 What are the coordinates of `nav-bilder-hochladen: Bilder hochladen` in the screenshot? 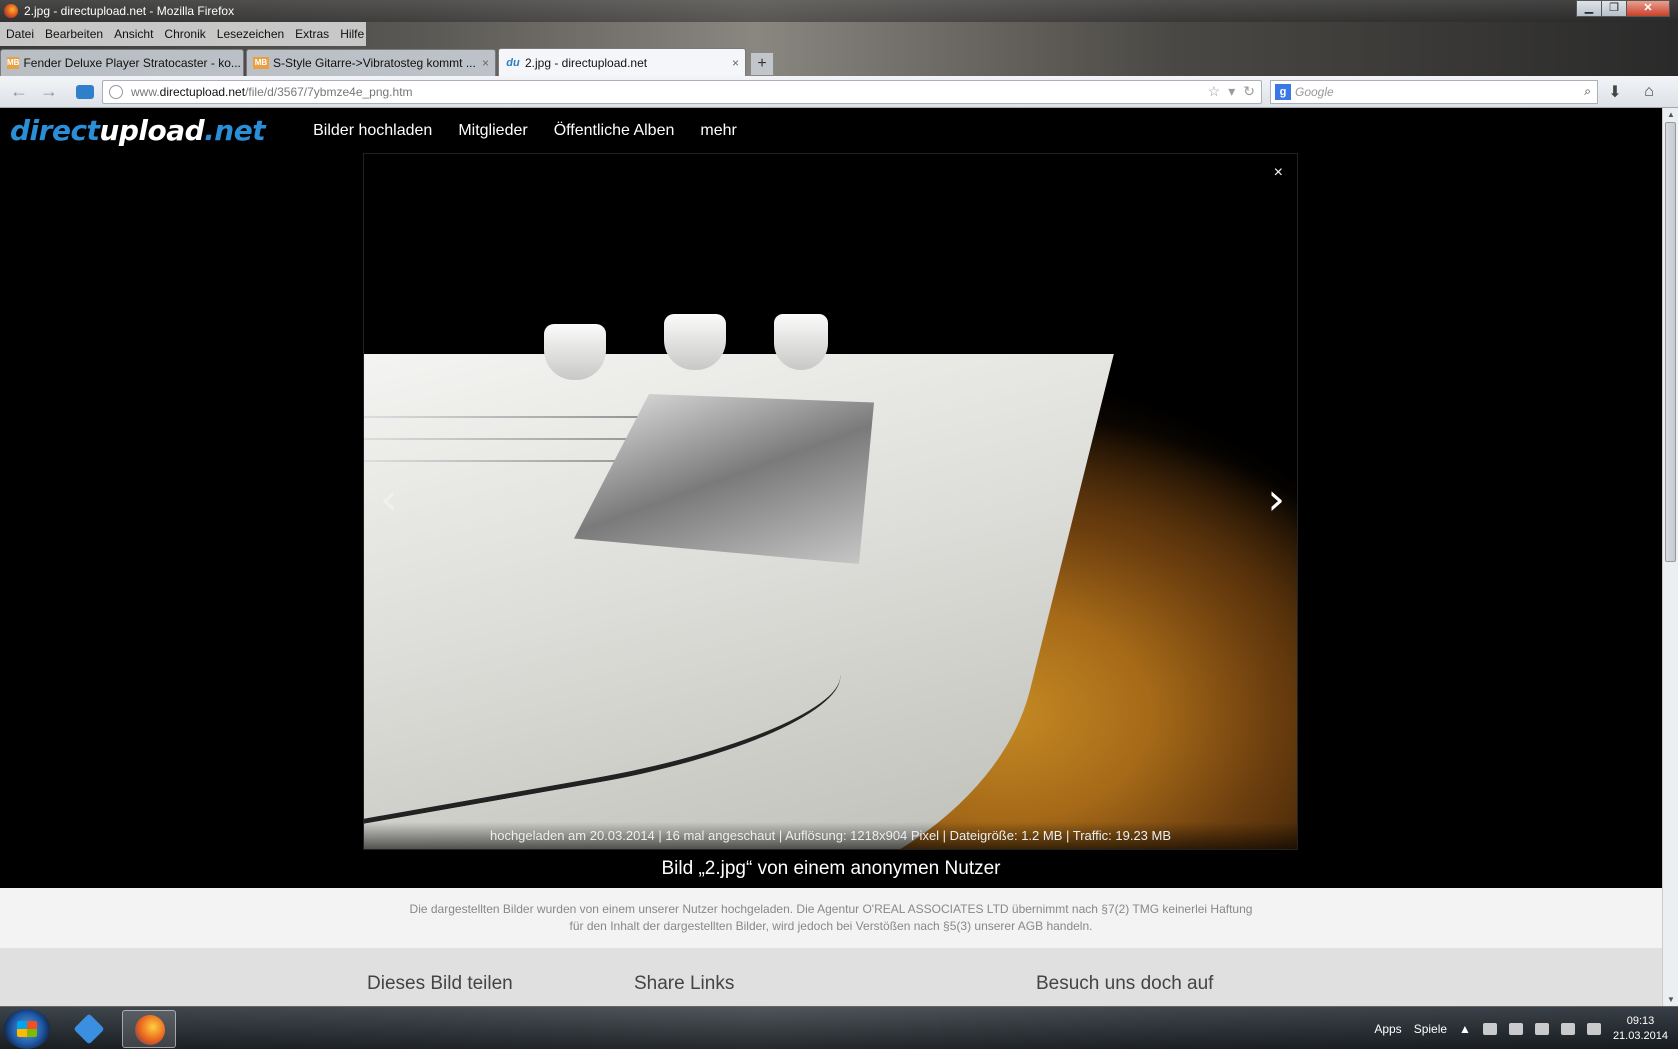 It's located at (372, 131).